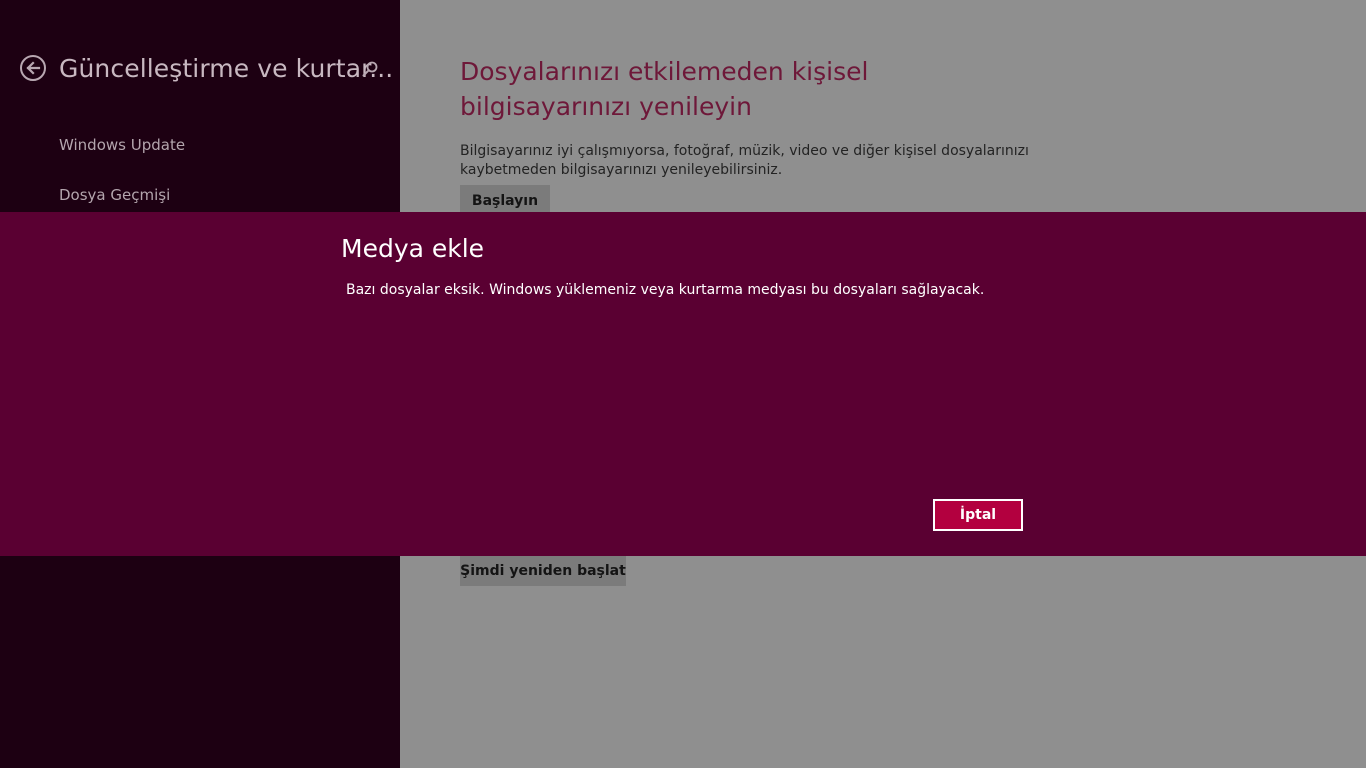  What do you see at coordinates (978, 515) in the screenshot?
I see `cancel-button: İptal` at bounding box center [978, 515].